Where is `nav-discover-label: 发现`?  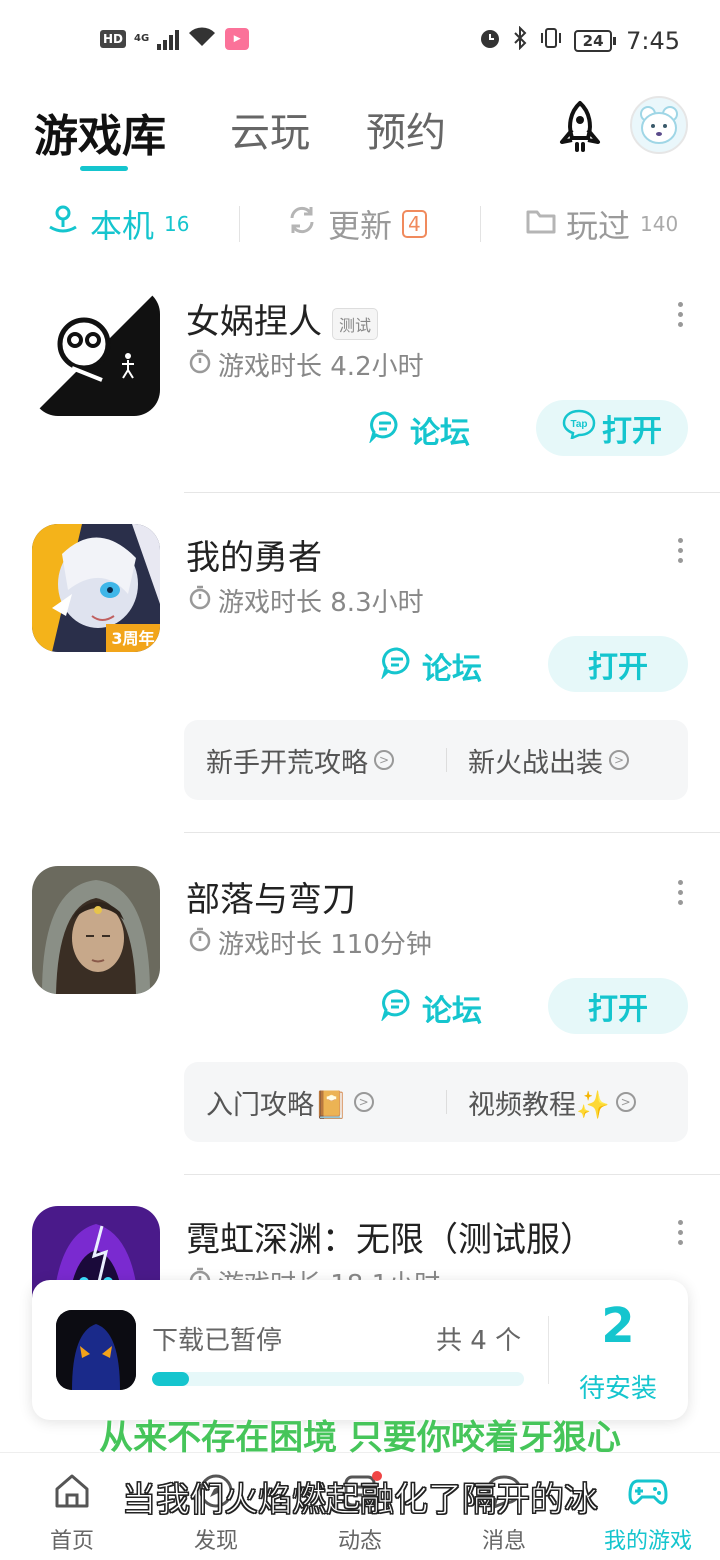 nav-discover-label: 发现 is located at coordinates (215, 1541).